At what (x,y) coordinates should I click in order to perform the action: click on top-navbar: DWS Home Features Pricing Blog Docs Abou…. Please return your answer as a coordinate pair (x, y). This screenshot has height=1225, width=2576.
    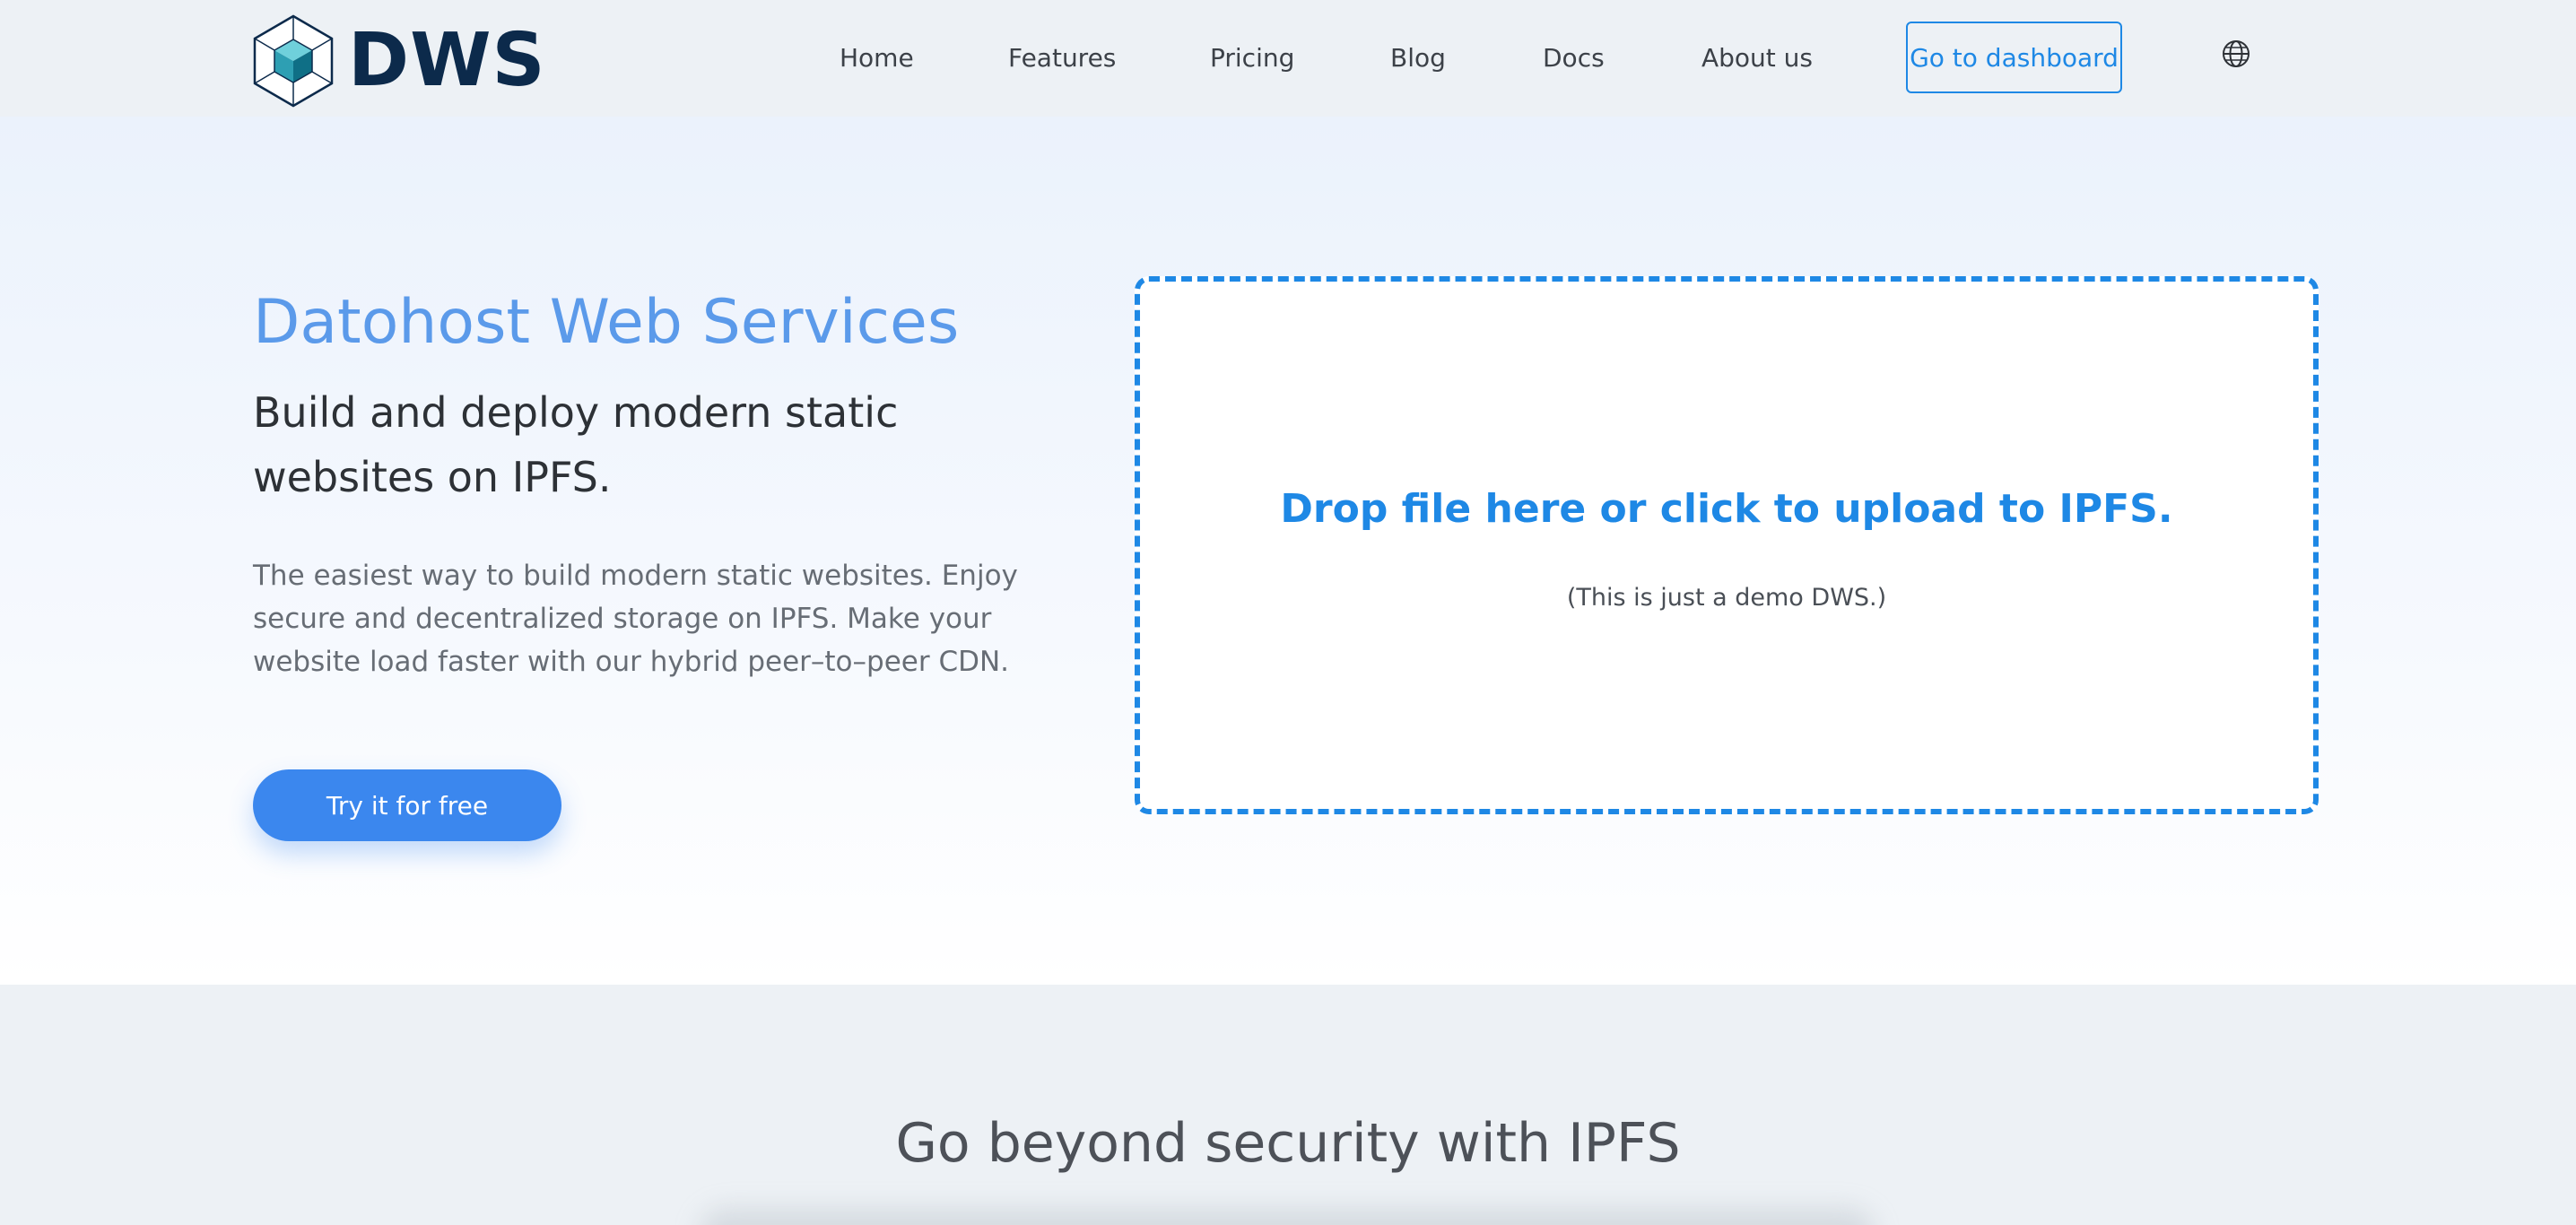
    Looking at the image, I should click on (1288, 59).